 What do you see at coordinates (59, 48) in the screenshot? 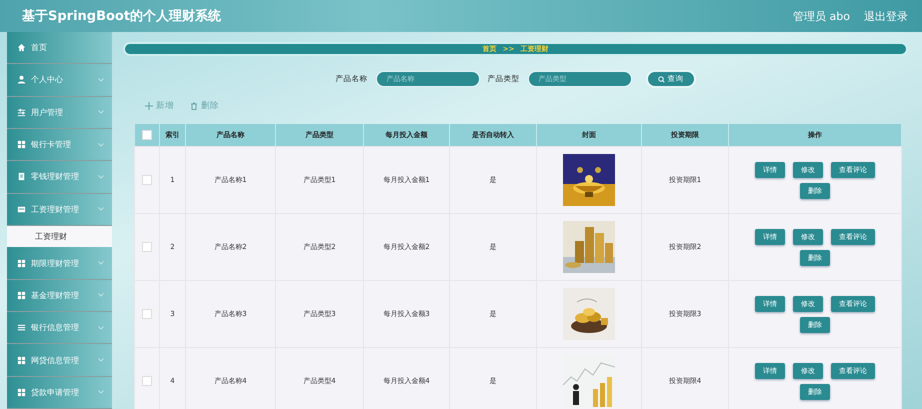
I see `sidebar-item: 首页` at bounding box center [59, 48].